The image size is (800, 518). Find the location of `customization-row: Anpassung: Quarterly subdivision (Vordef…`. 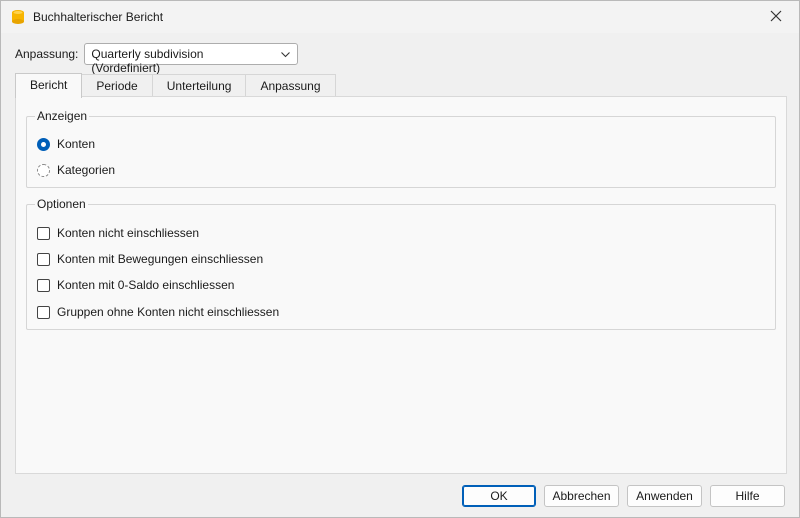

customization-row: Anpassung: Quarterly subdivision (Vordef… is located at coordinates (157, 59).